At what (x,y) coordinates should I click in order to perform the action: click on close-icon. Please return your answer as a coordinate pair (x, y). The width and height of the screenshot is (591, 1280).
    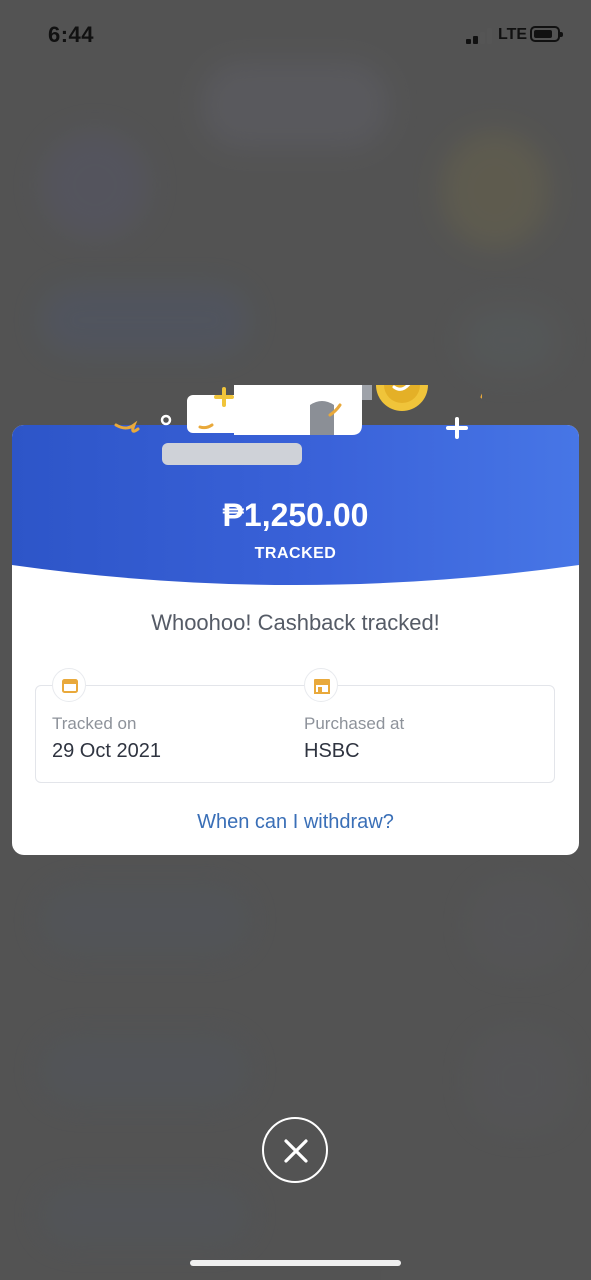
    Looking at the image, I should click on (296, 1151).